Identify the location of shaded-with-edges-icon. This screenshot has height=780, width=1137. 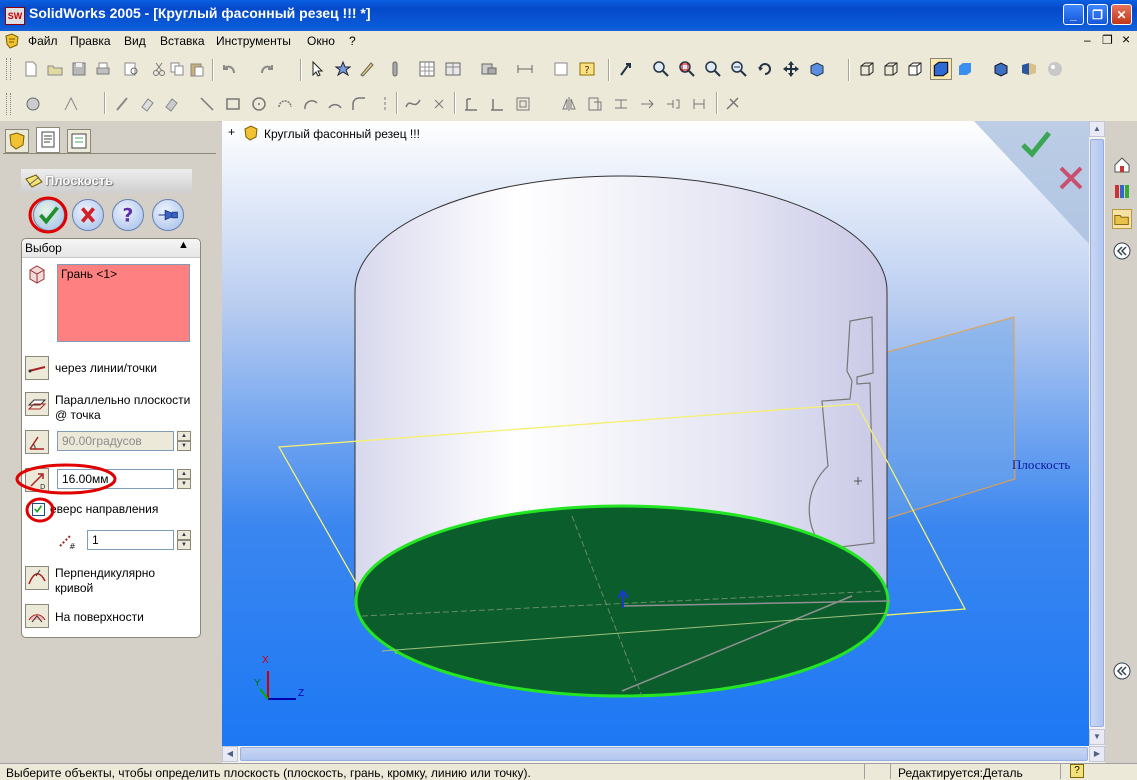
(941, 69).